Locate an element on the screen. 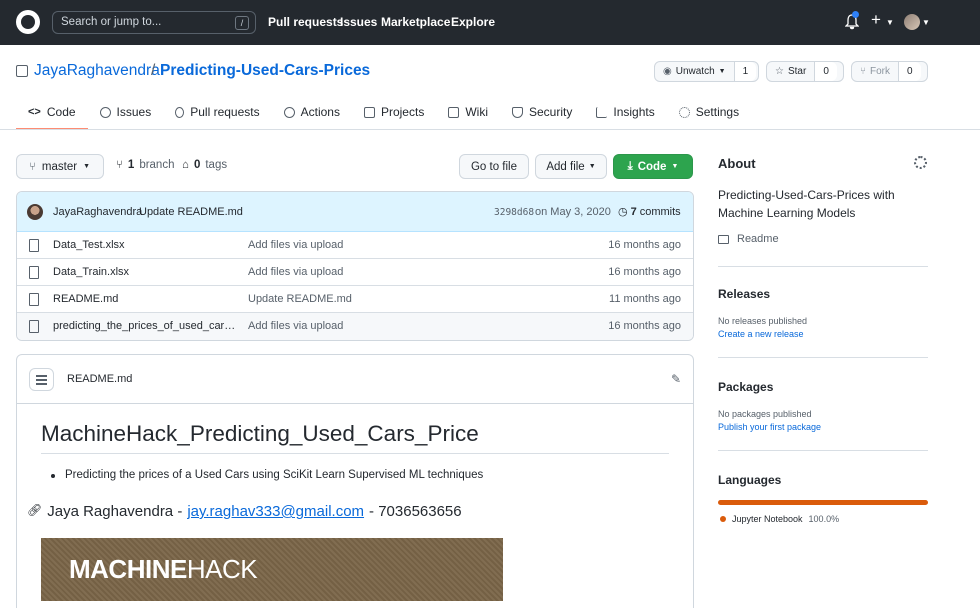 This screenshot has height=608, width=980. commits-count: 7 is located at coordinates (633, 211).